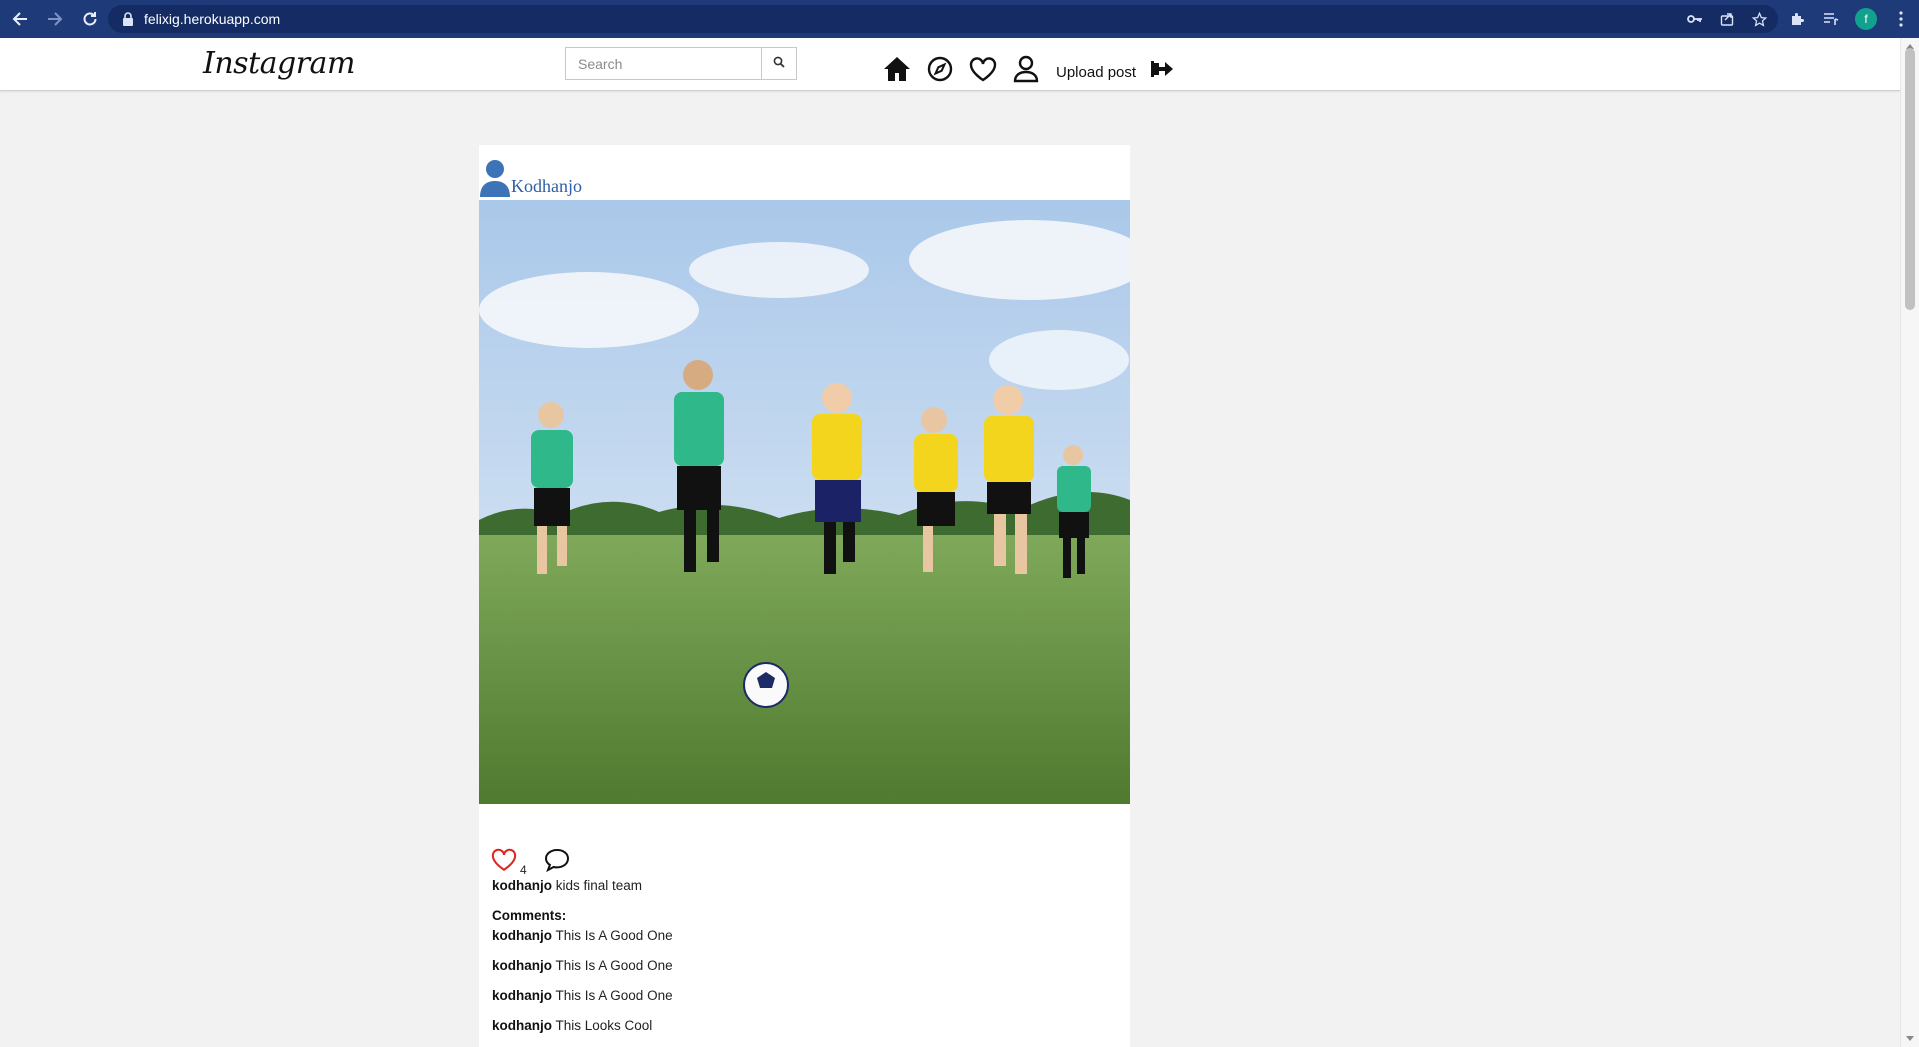 This screenshot has height=1047, width=1919. What do you see at coordinates (495, 179) in the screenshot?
I see `user-avatar-icon` at bounding box center [495, 179].